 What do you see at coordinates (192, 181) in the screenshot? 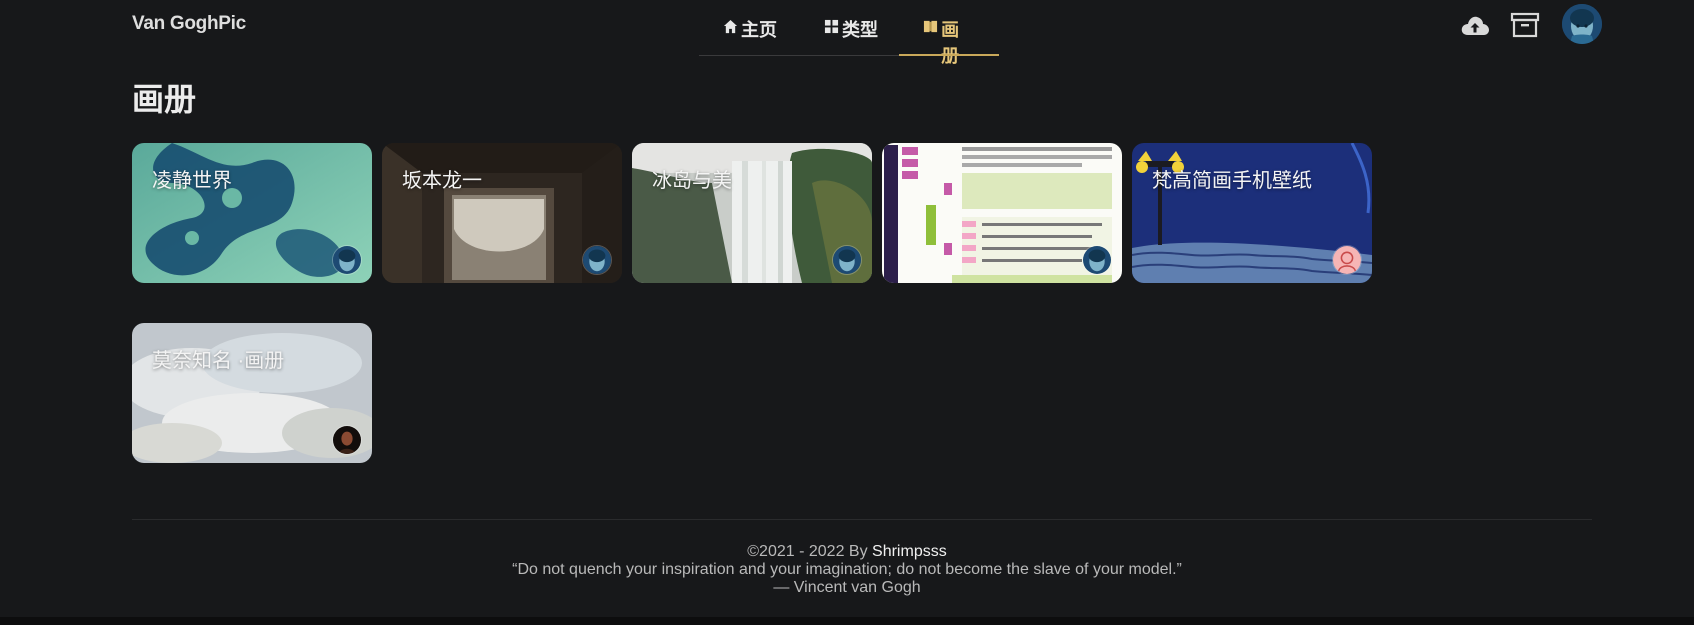
I see `album-title: 凌静世界` at bounding box center [192, 181].